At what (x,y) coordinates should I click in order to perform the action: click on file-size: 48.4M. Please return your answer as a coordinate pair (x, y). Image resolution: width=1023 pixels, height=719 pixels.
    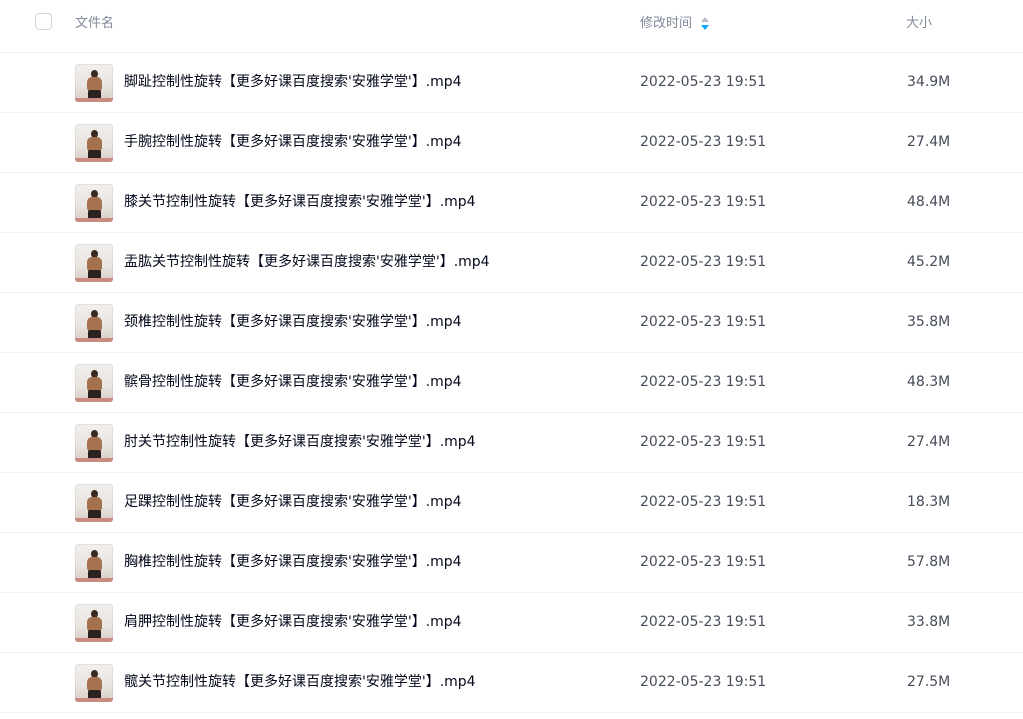
    Looking at the image, I should click on (929, 202).